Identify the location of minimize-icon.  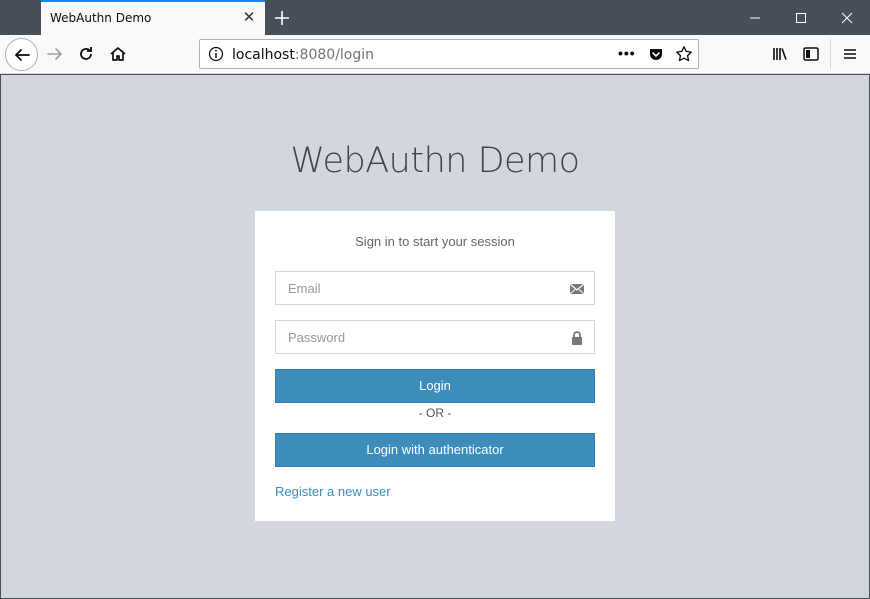
(755, 17).